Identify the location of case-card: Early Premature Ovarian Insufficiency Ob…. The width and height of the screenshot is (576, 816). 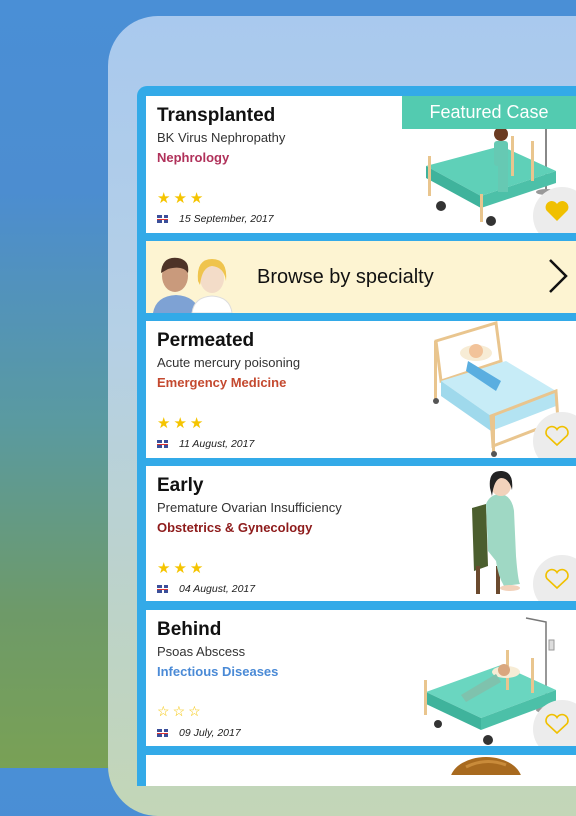
(361, 533).